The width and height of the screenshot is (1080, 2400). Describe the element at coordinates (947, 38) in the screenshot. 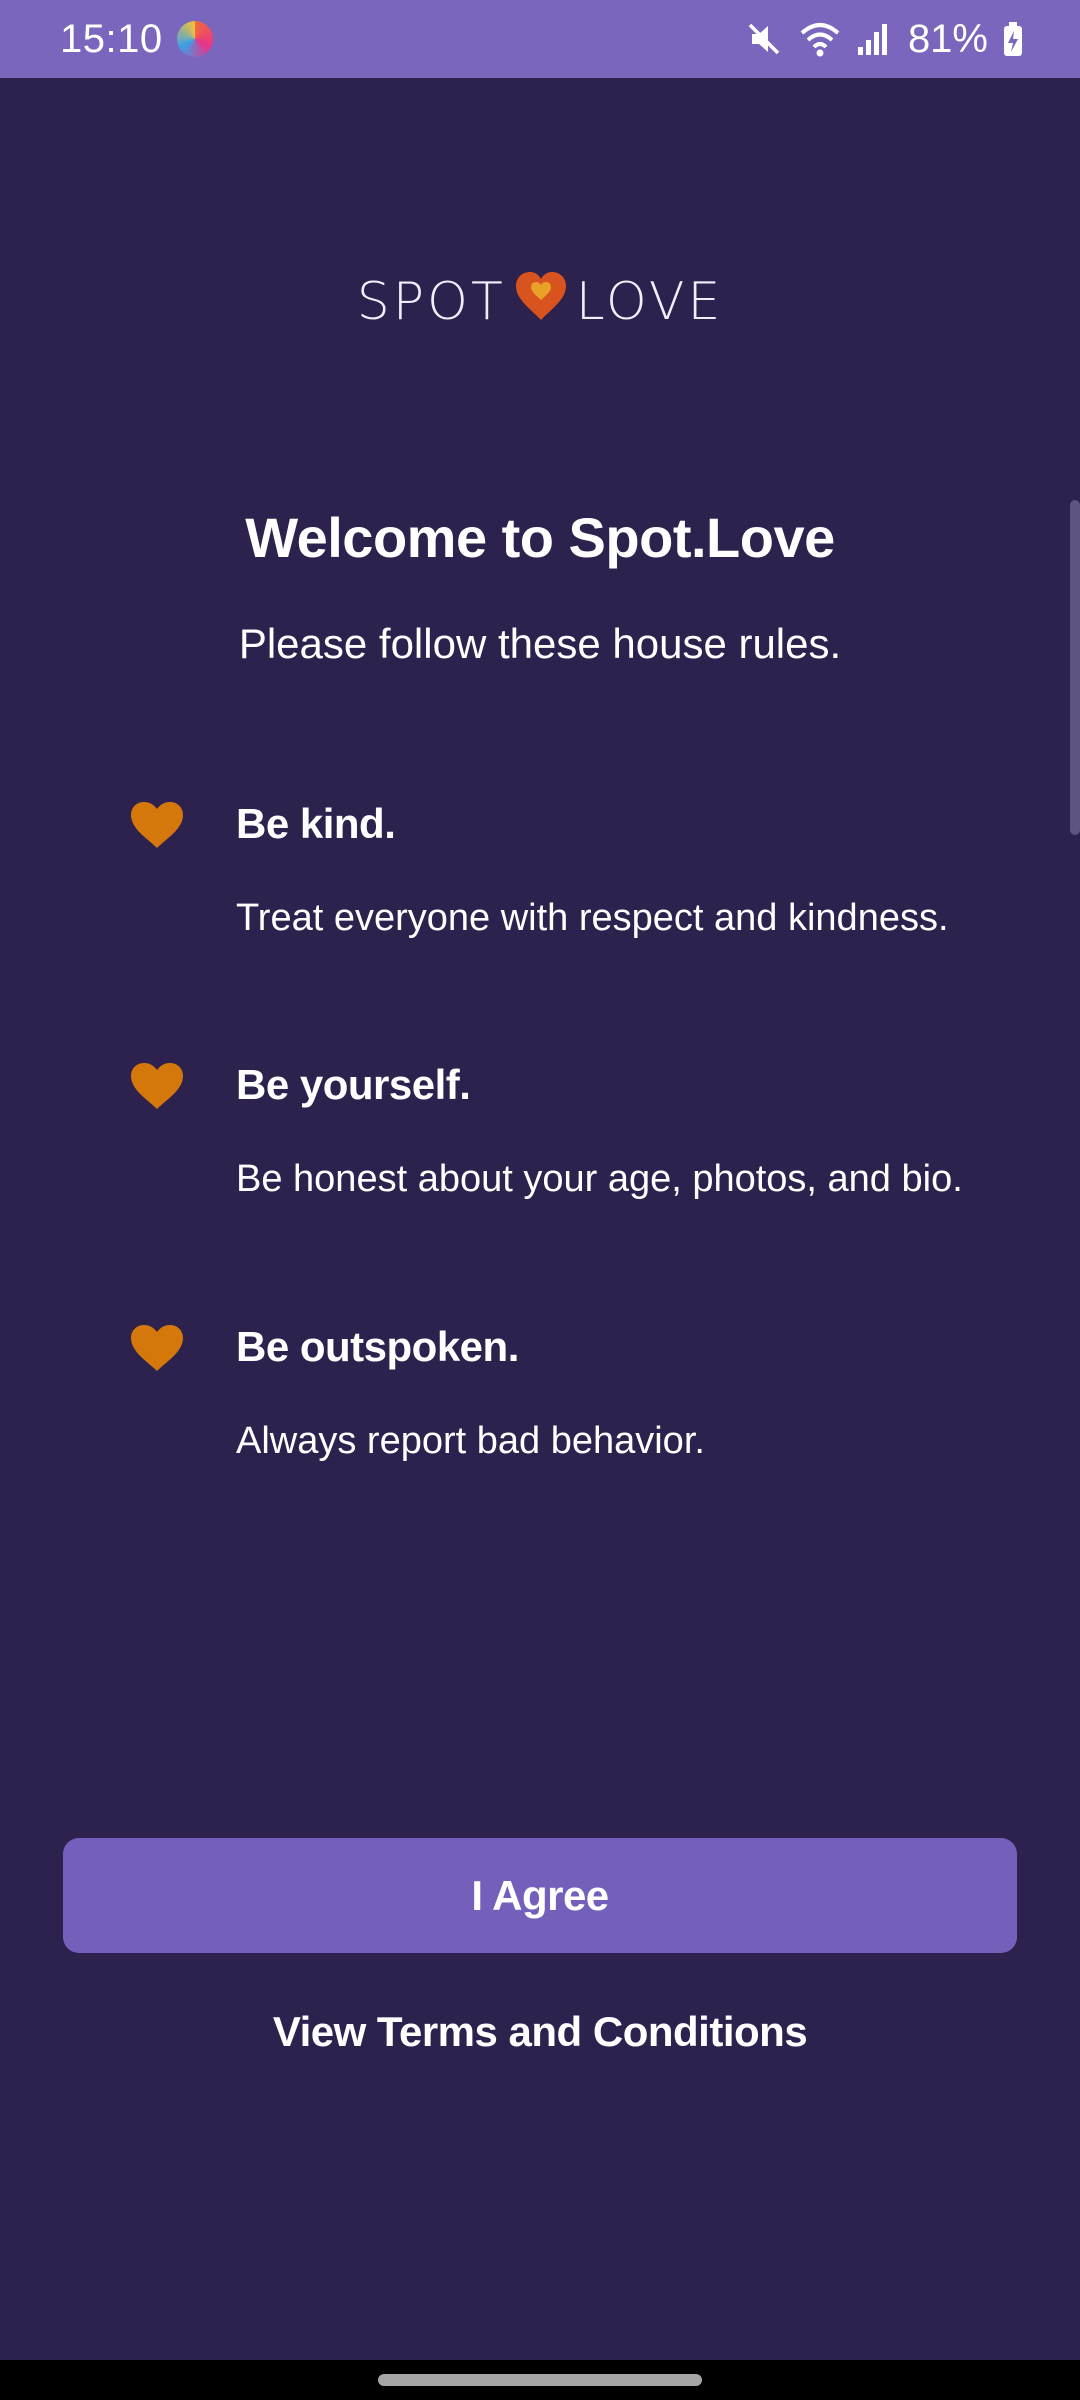

I see `battery-percent: 81%` at that location.